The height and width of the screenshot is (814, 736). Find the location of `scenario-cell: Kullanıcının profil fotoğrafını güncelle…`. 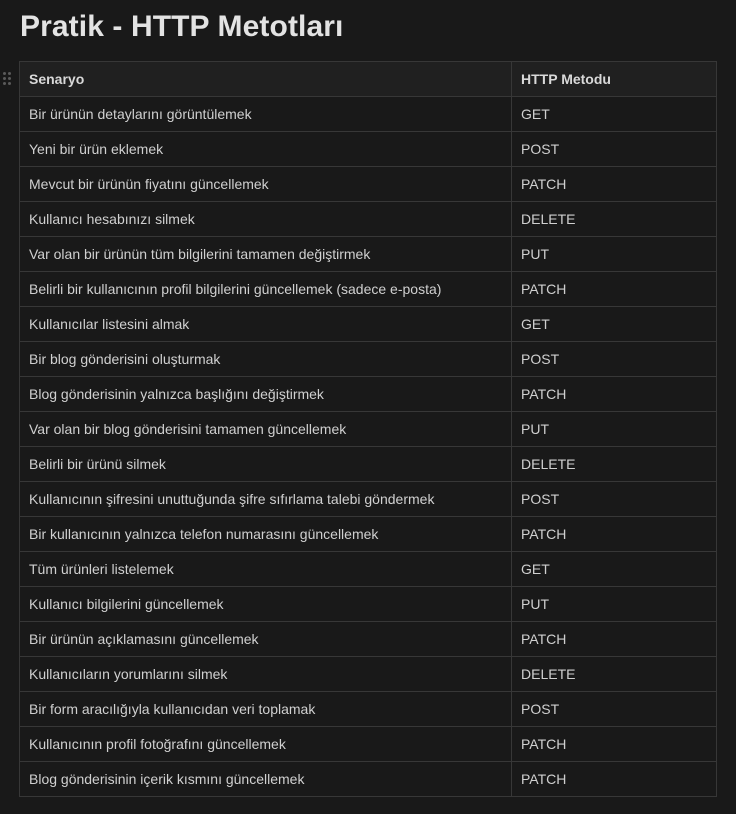

scenario-cell: Kullanıcının profil fotoğrafını güncelle… is located at coordinates (265, 744).